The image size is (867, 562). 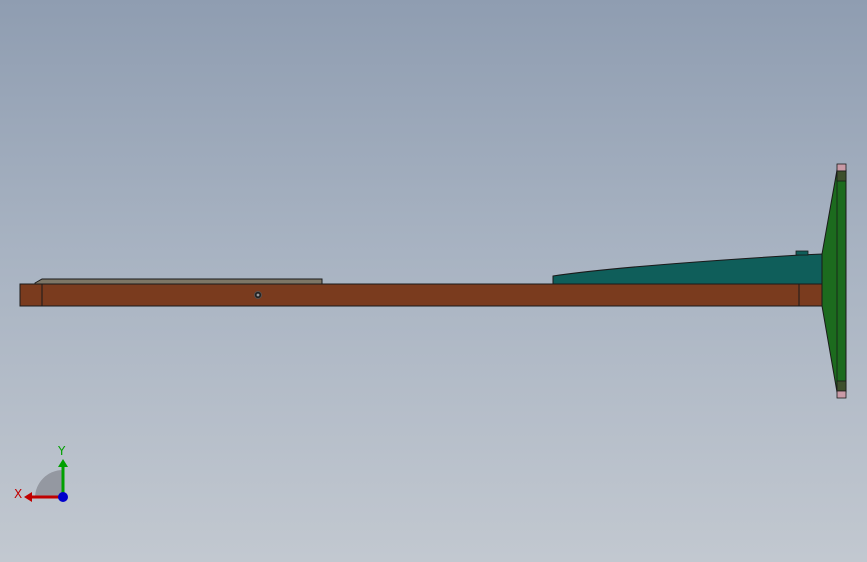 I want to click on z-axis-dot, so click(x=63, y=497).